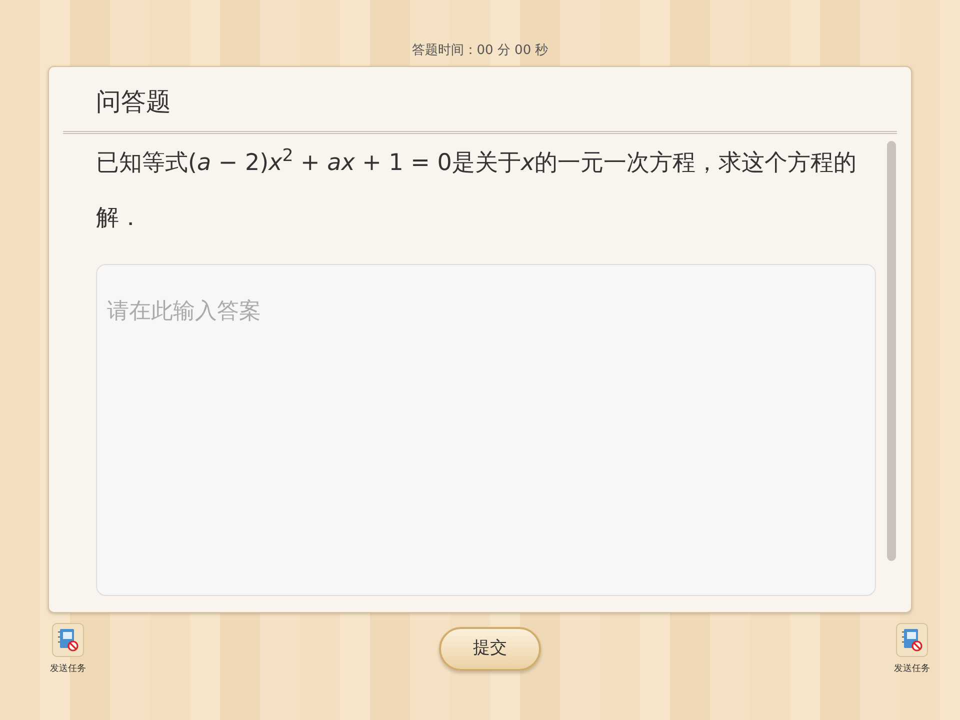 The image size is (960, 720). What do you see at coordinates (133, 101) in the screenshot?
I see `card-title: 问答题` at bounding box center [133, 101].